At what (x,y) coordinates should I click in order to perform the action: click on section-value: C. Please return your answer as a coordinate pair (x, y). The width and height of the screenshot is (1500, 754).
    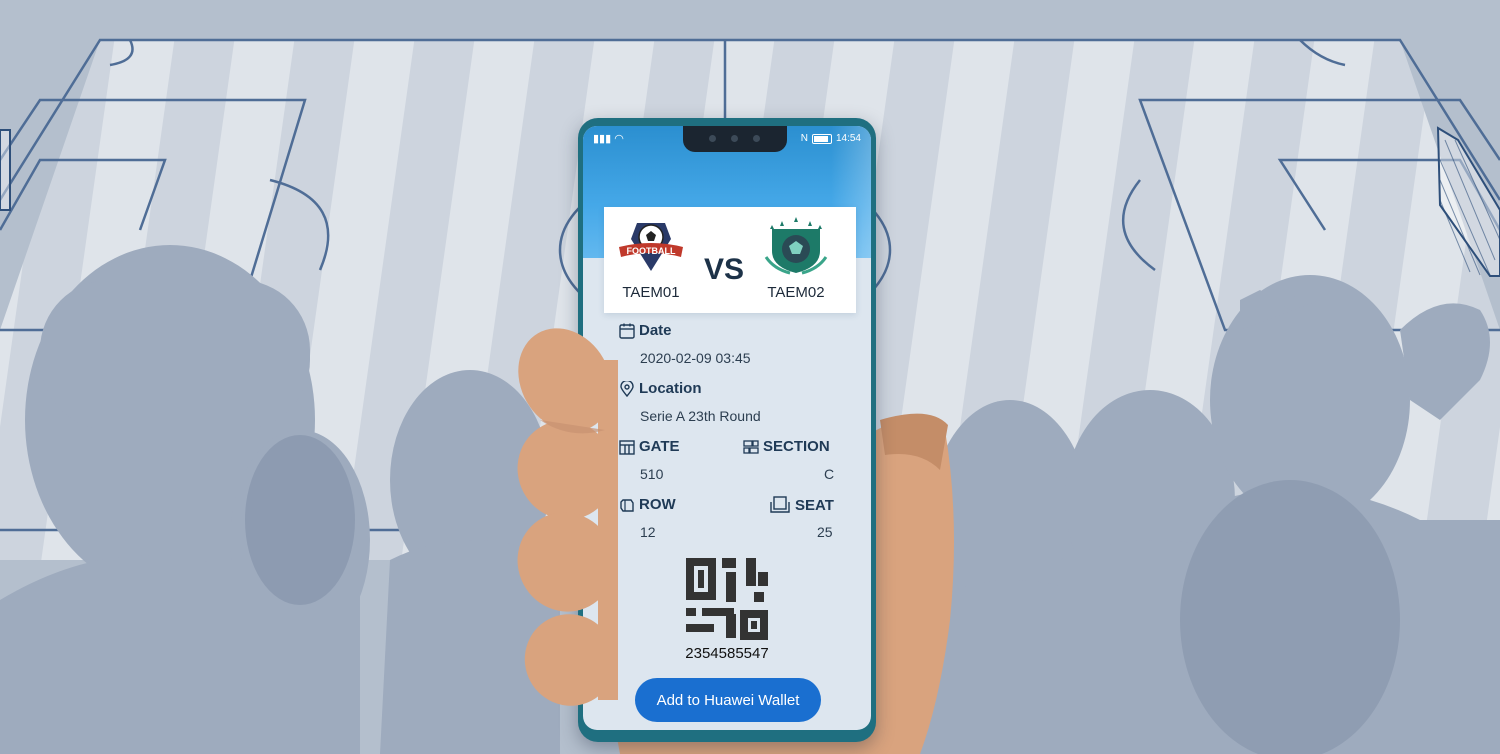
    Looking at the image, I should click on (829, 474).